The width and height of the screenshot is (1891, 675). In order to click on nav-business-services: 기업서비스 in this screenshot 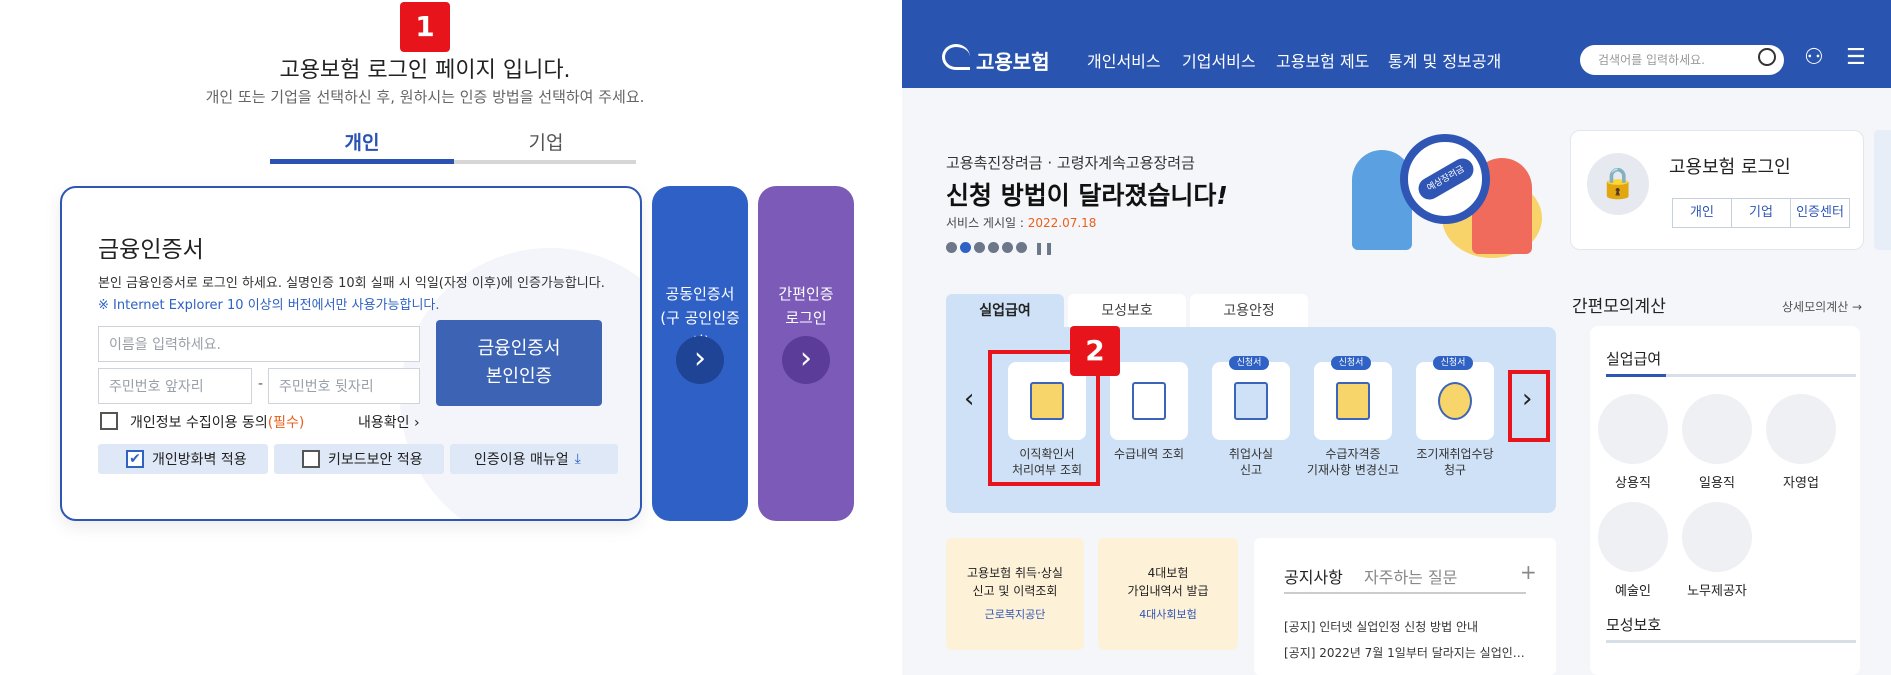, I will do `click(1219, 60)`.